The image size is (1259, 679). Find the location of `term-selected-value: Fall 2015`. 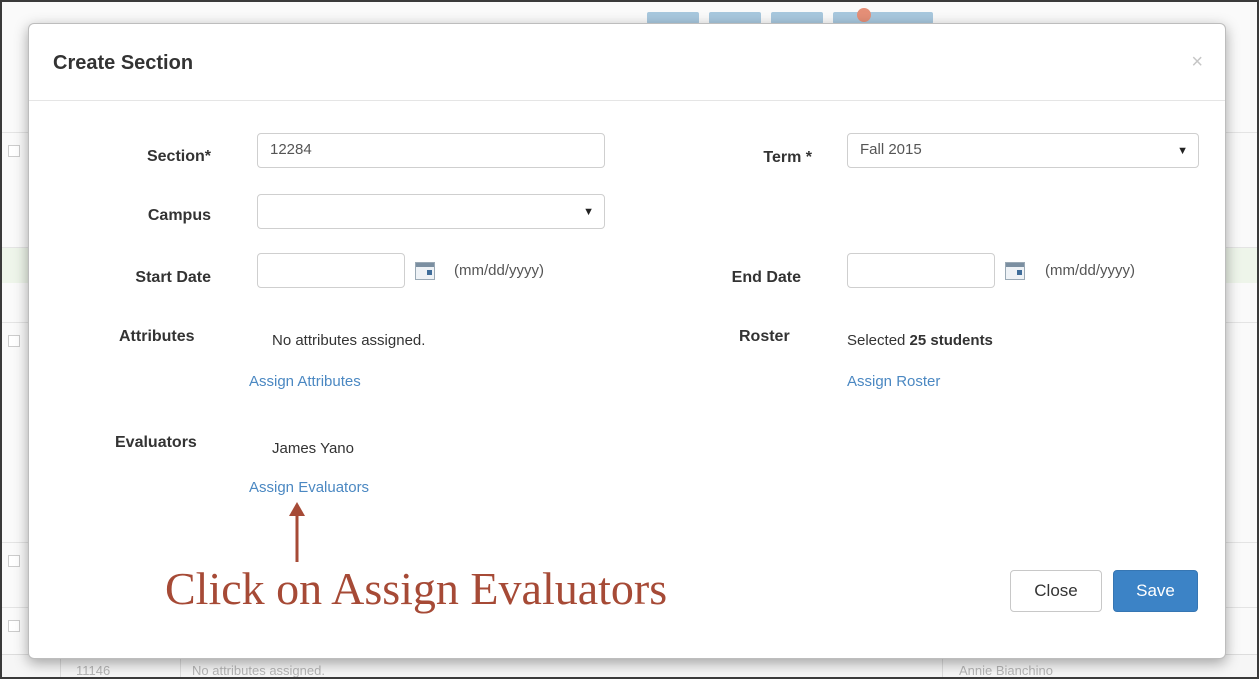

term-selected-value: Fall 2015 is located at coordinates (891, 149).